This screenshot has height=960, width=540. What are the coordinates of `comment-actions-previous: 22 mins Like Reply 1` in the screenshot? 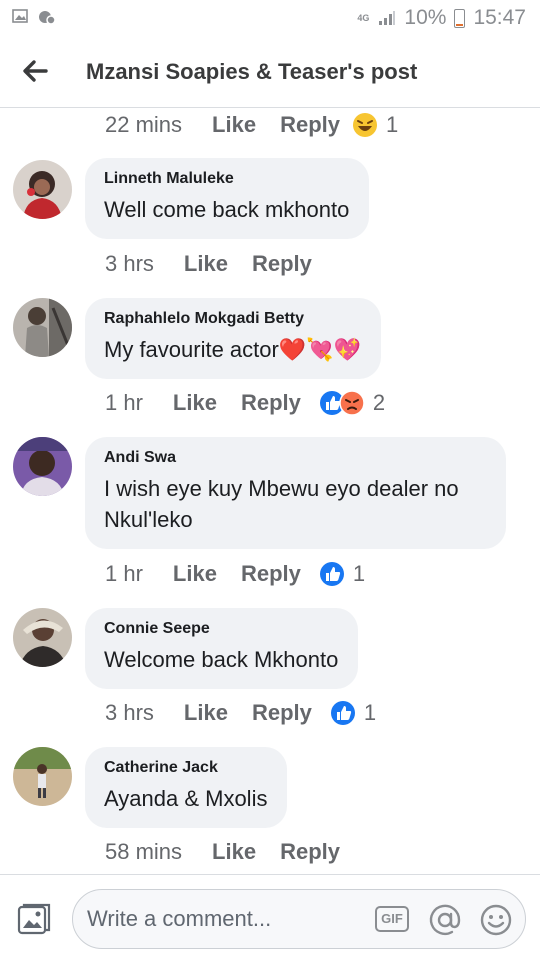 It's located at (251, 125).